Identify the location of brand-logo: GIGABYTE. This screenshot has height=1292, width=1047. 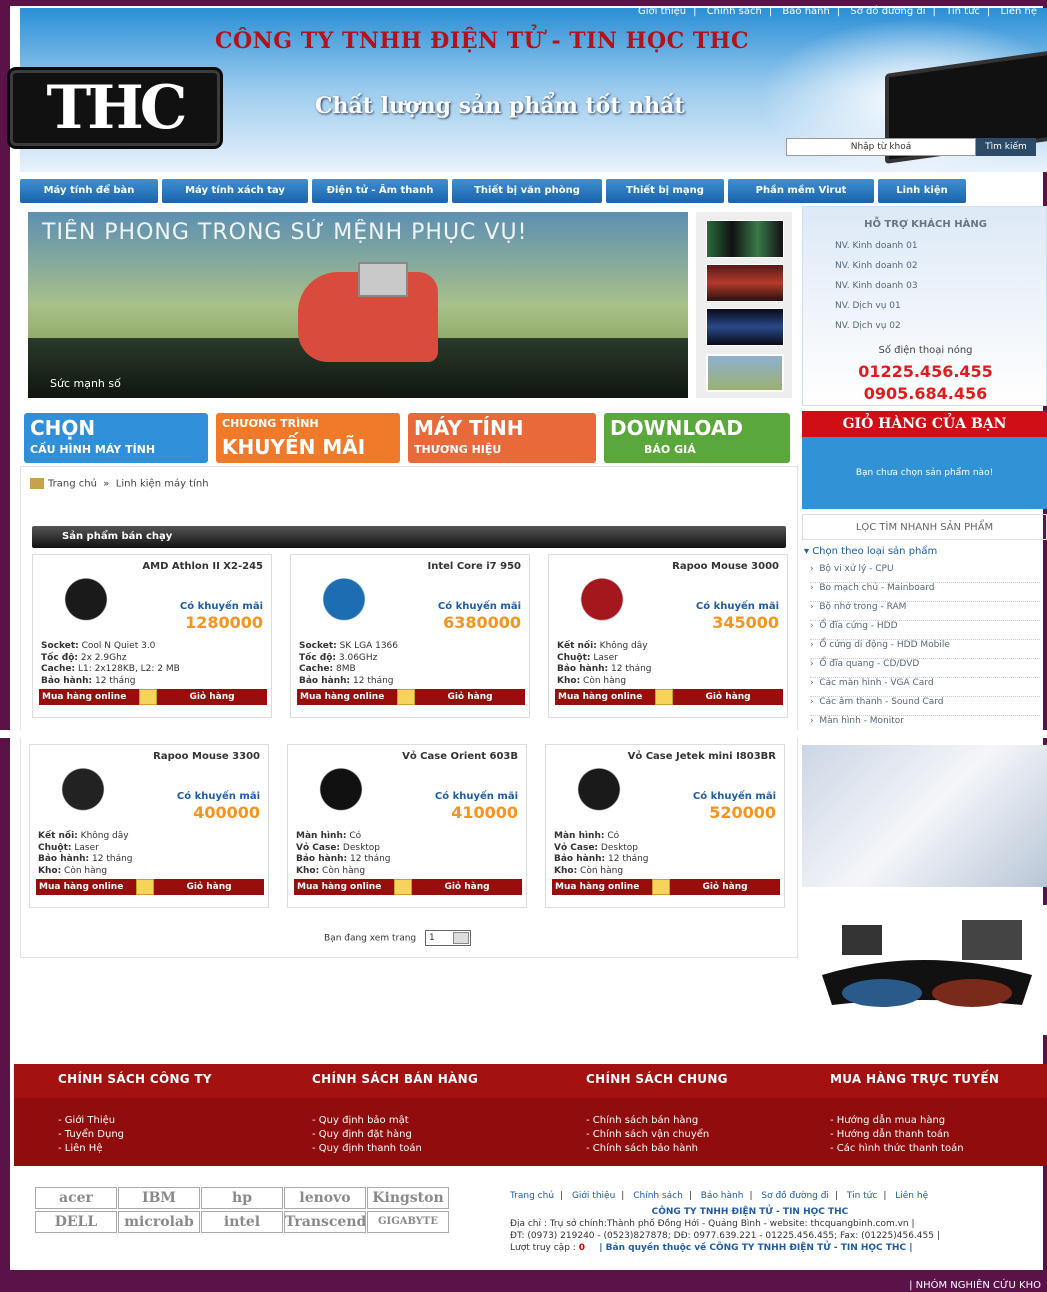
(408, 1222).